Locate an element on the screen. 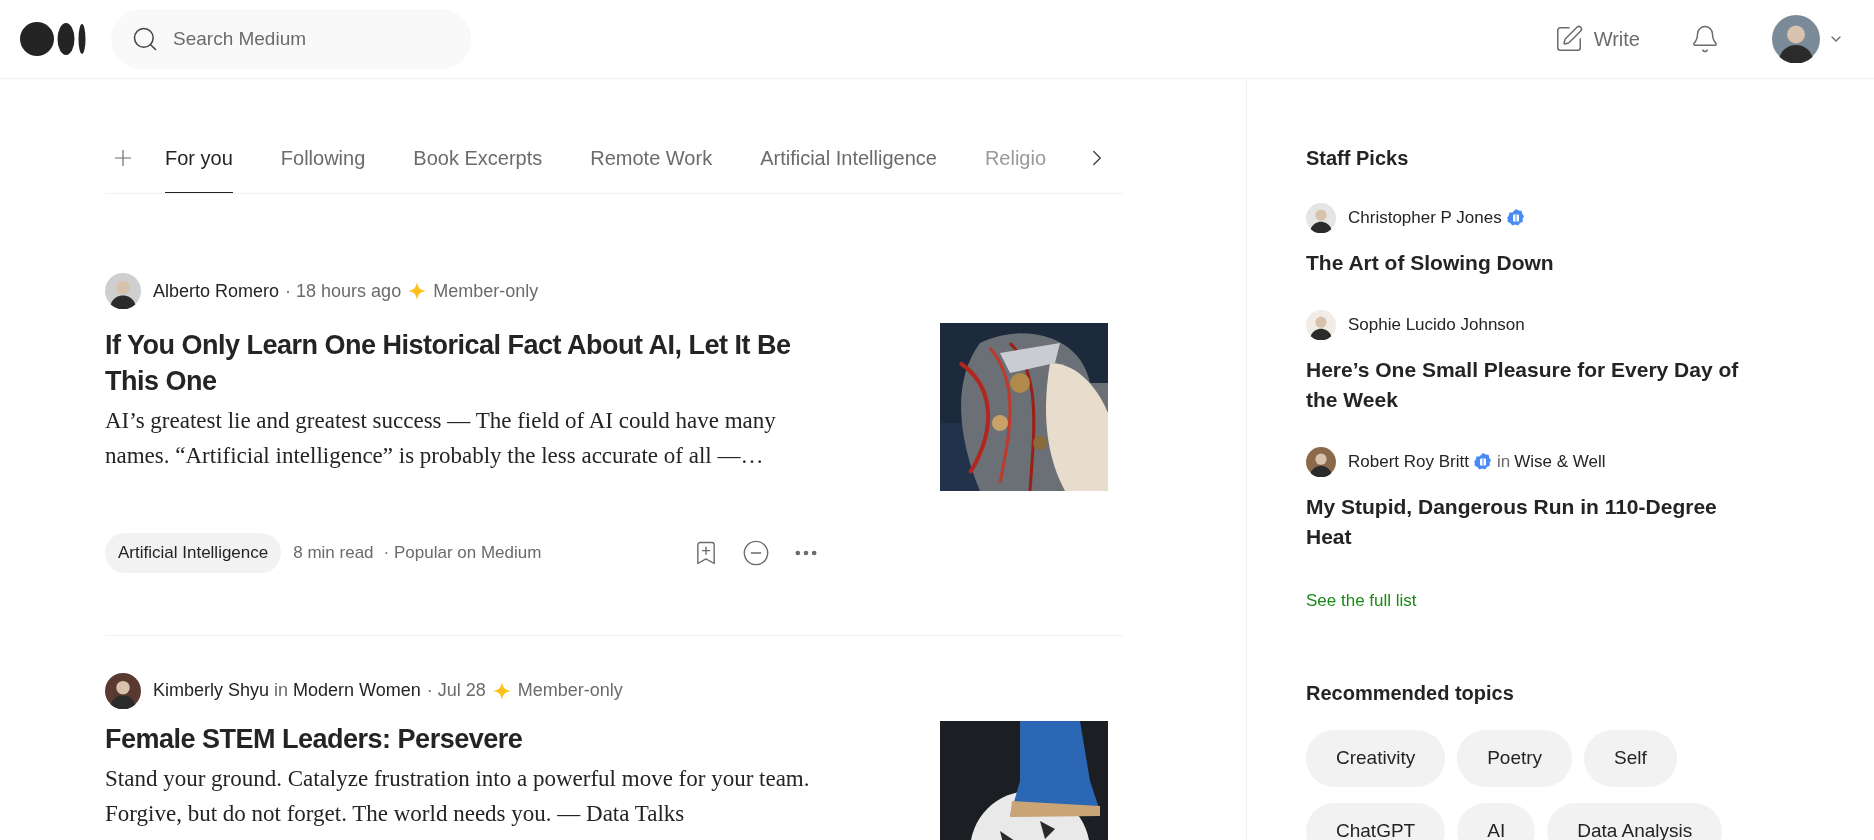 Image resolution: width=1874 pixels, height=840 pixels. author-name: Alberto Romero is located at coordinates (216, 291).